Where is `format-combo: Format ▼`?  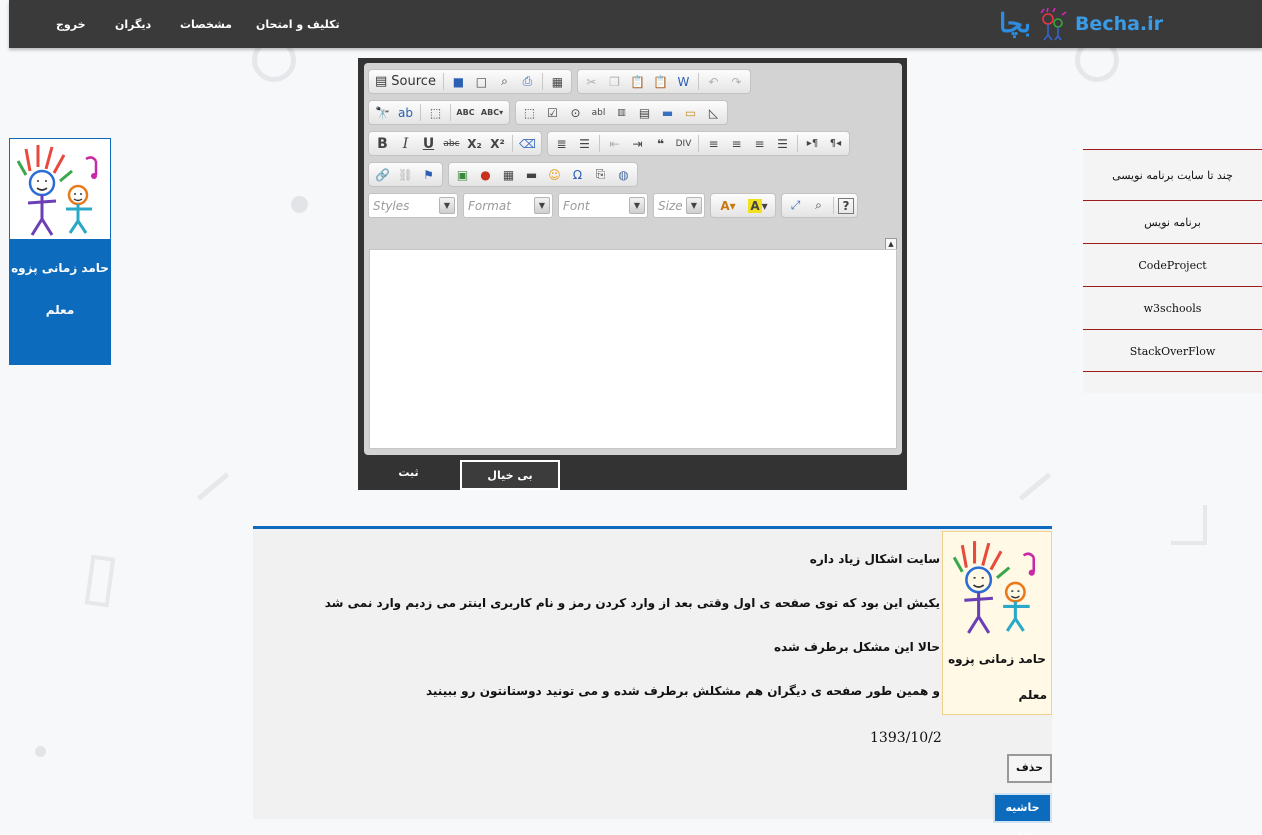
format-combo: Format ▼ is located at coordinates (508, 205).